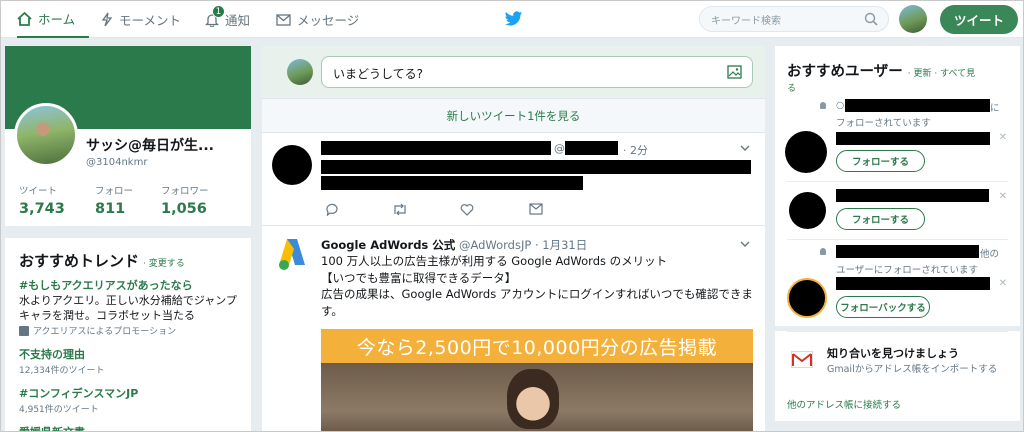 Image resolution: width=1024 pixels, height=432 pixels. I want to click on nav-home: ホーム, so click(53, 19).